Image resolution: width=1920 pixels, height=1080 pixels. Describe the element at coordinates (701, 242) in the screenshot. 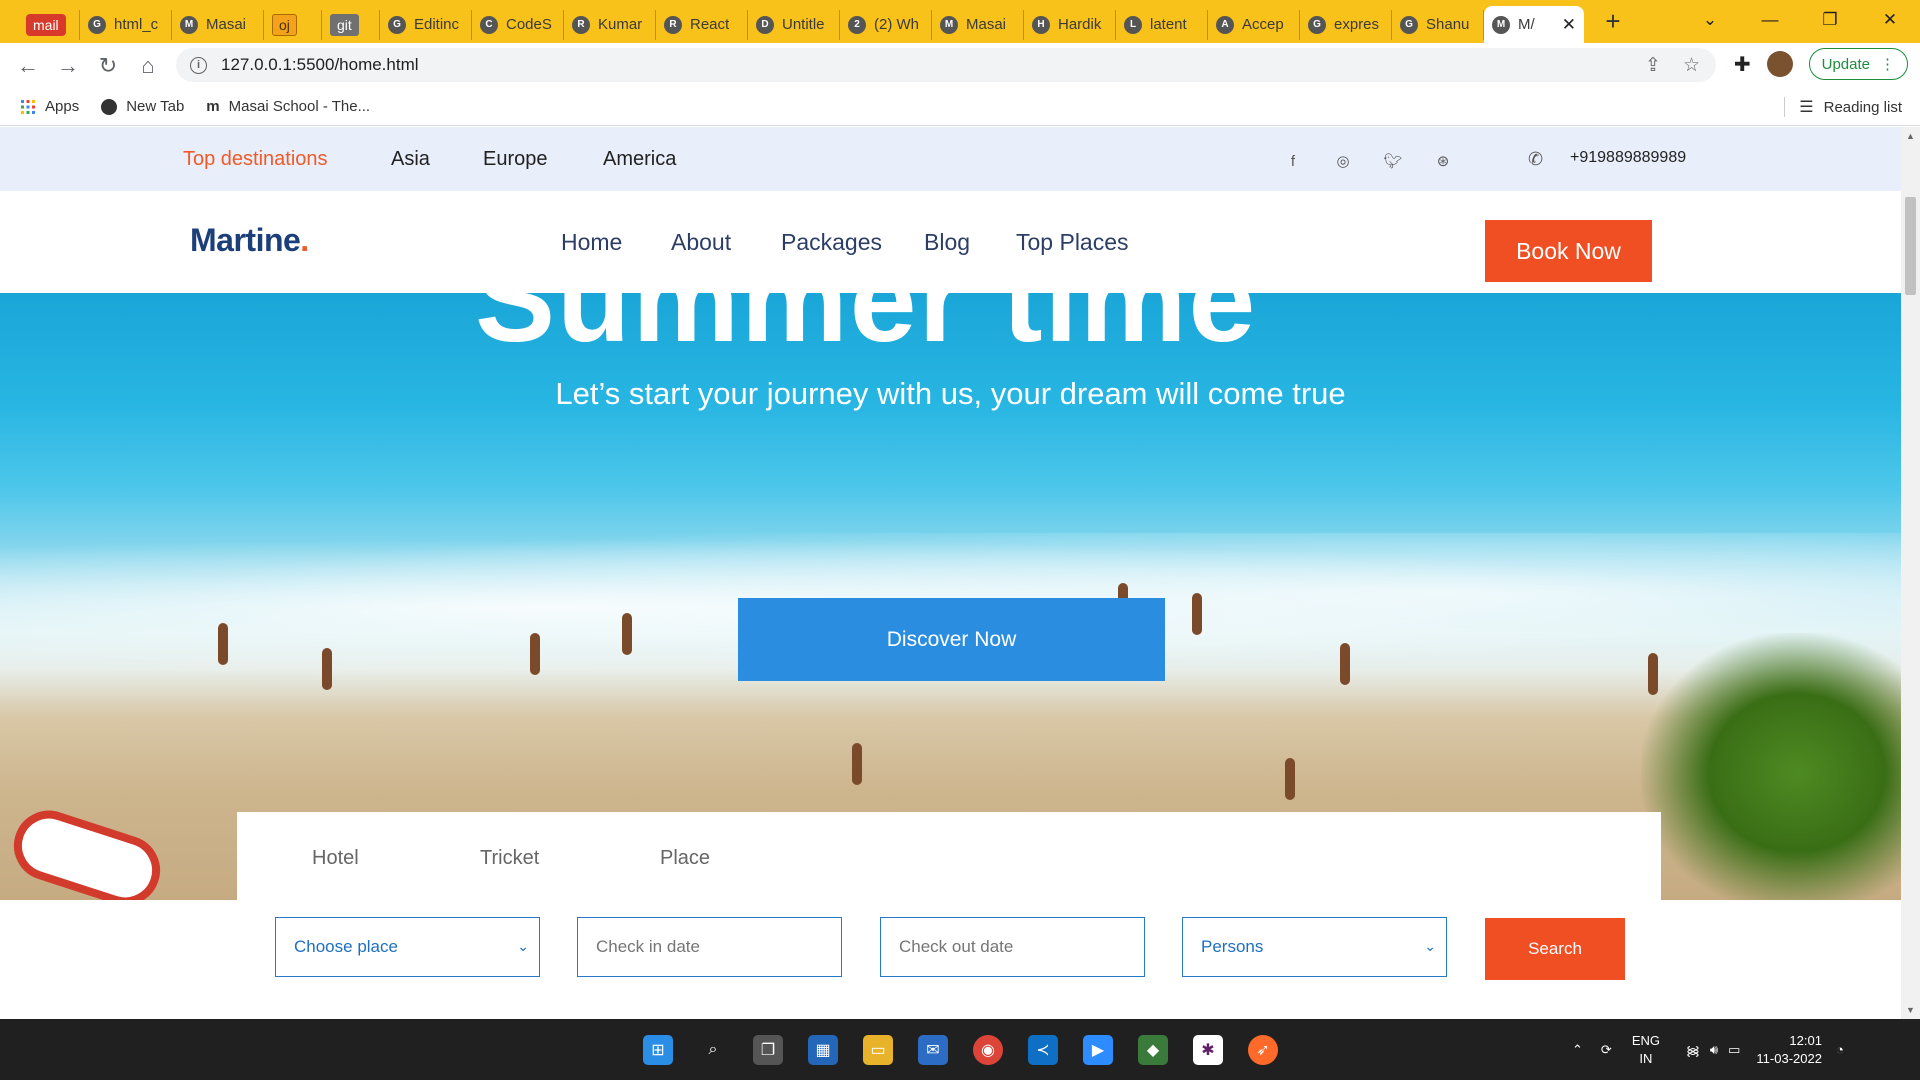

I see `nav-about: About` at that location.